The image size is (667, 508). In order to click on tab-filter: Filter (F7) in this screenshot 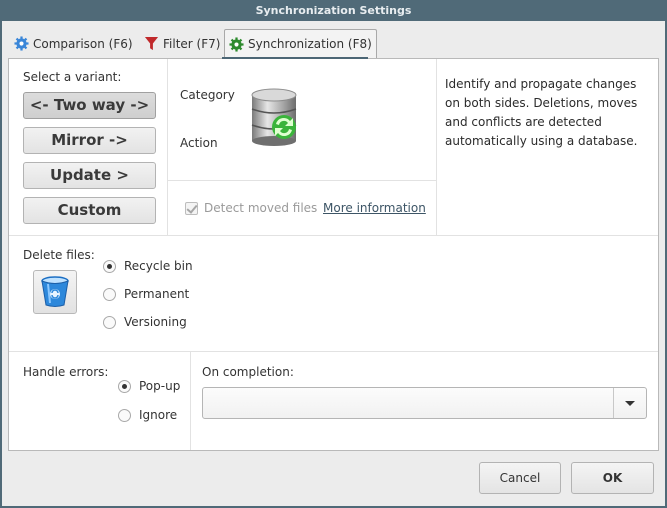, I will do `click(182, 43)`.